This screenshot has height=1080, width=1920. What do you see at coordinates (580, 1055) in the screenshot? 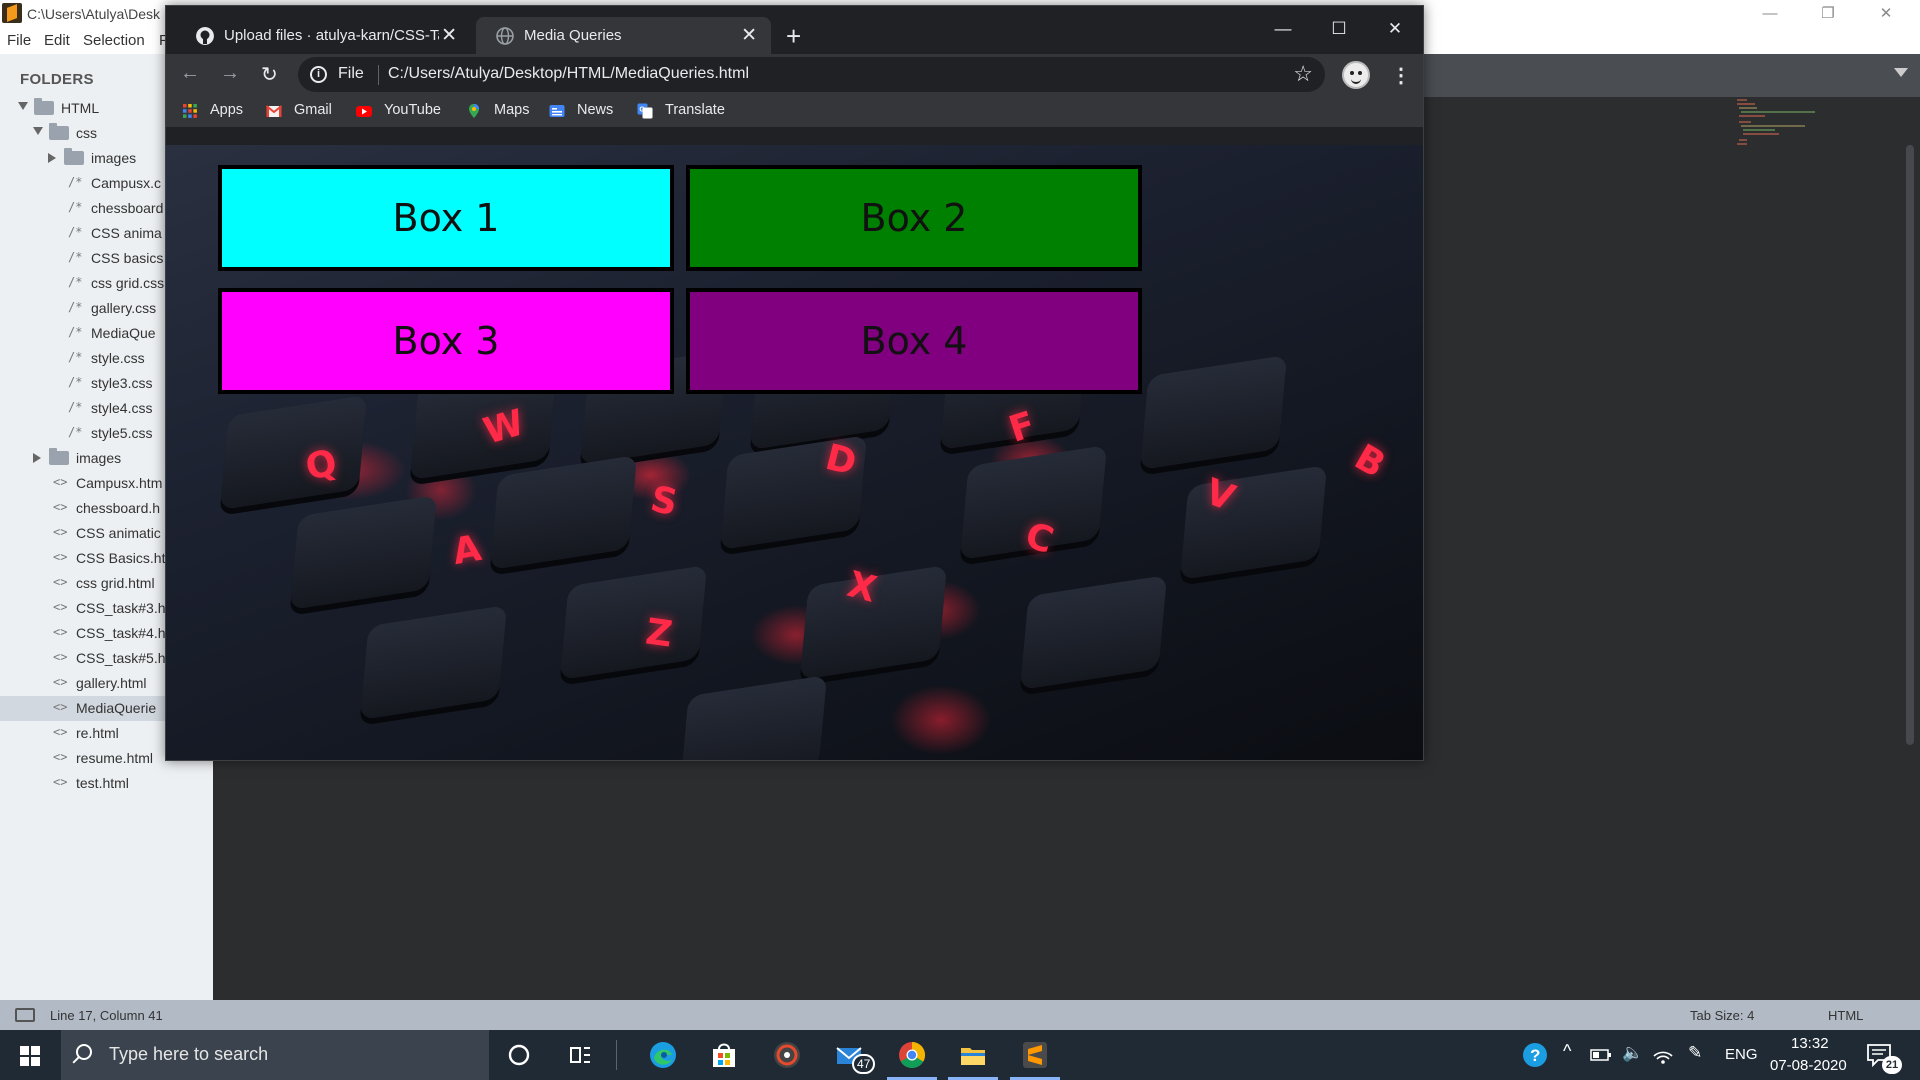
I see `task-view-icon` at bounding box center [580, 1055].